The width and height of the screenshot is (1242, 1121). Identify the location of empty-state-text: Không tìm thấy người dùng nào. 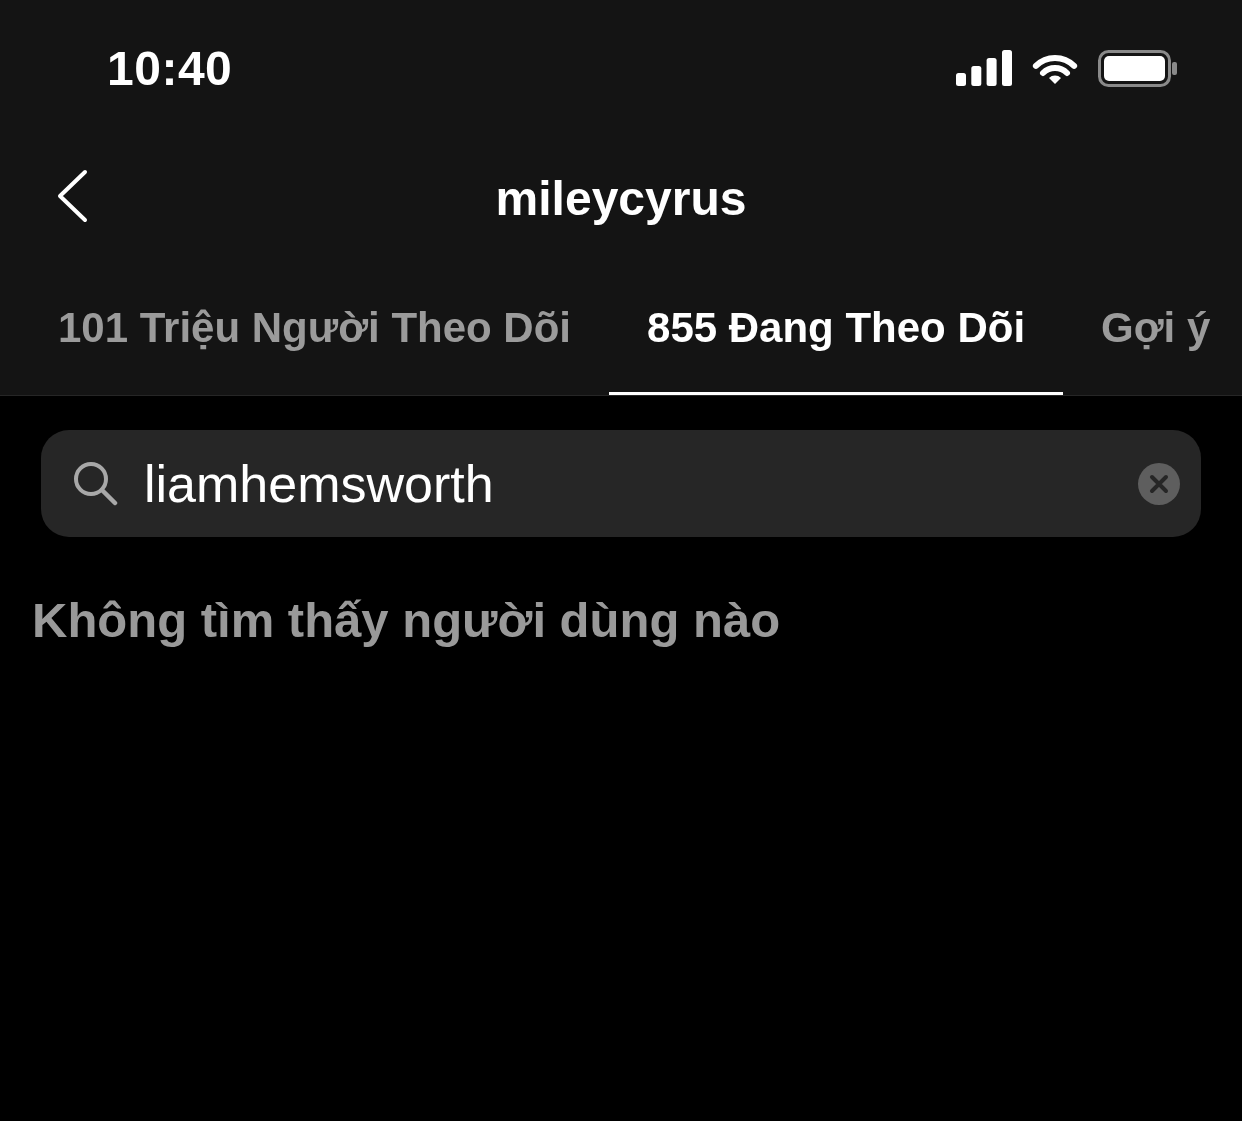
(407, 620).